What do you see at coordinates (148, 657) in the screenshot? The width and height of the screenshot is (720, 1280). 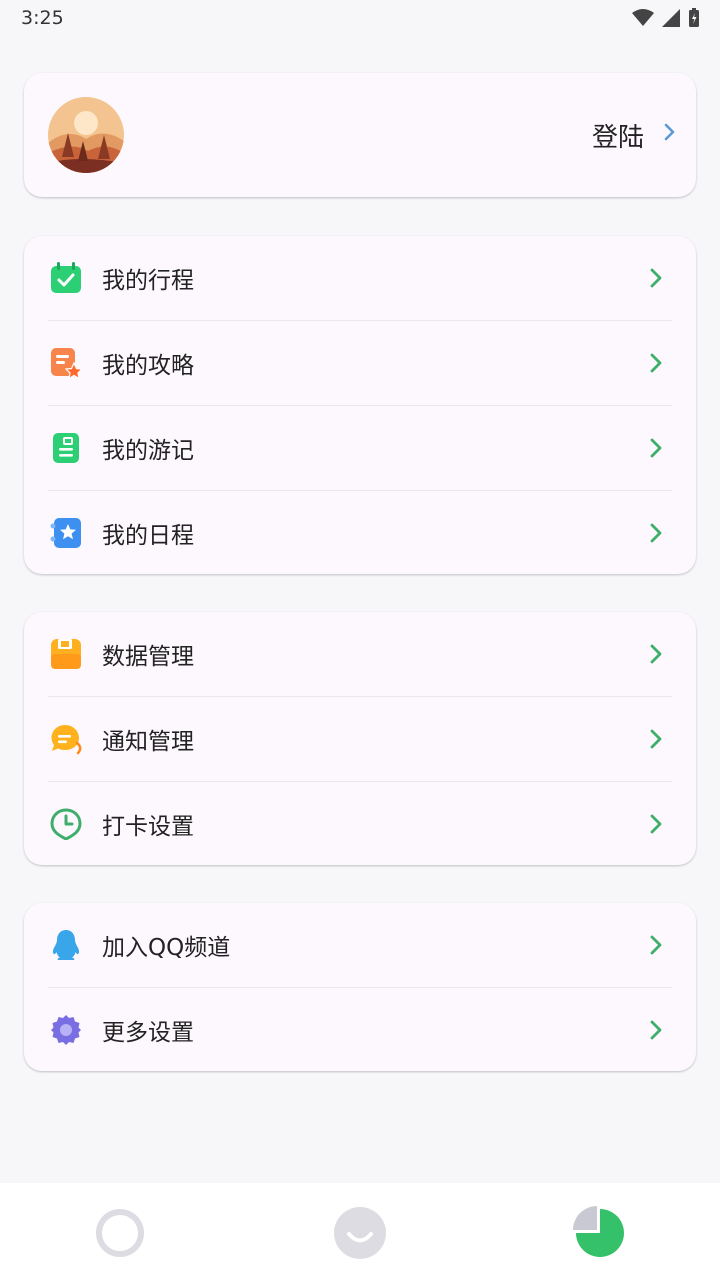 I see `menu-item-label: 数据管理` at bounding box center [148, 657].